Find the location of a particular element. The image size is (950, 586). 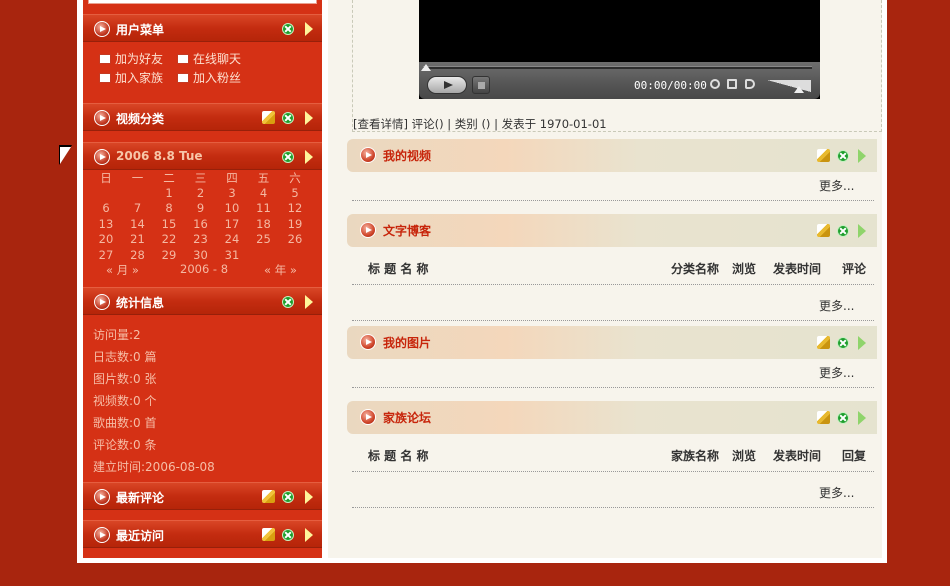

calendar-day: 30 is located at coordinates (201, 255).